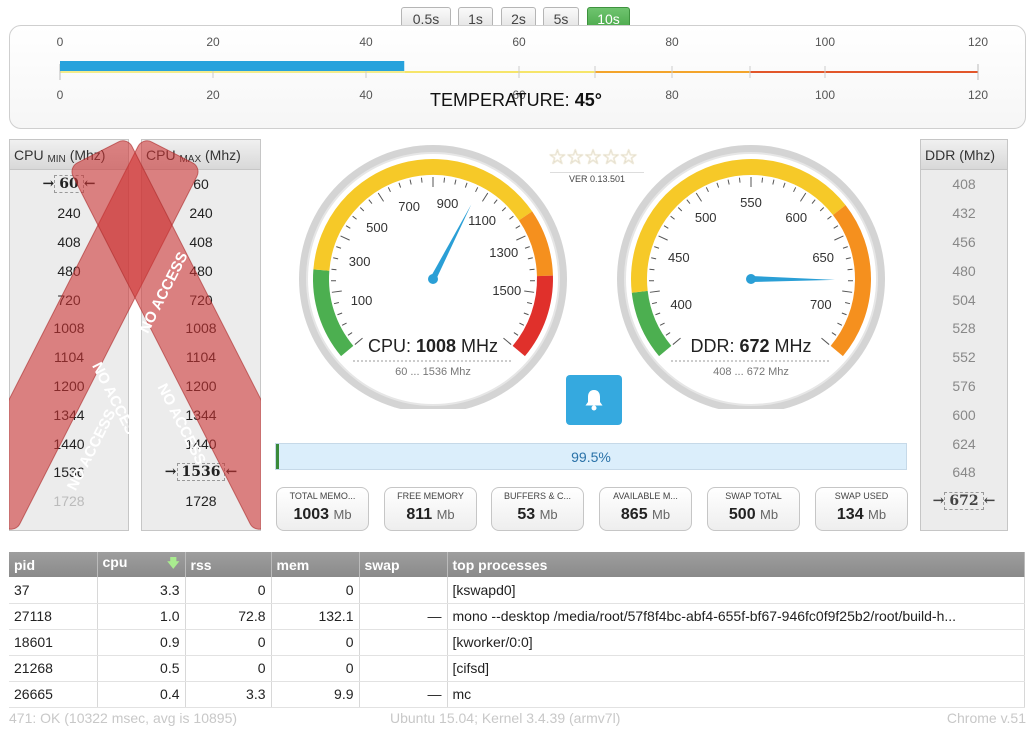  What do you see at coordinates (228, 616) in the screenshot?
I see `table-cell-rss: 72.8` at bounding box center [228, 616].